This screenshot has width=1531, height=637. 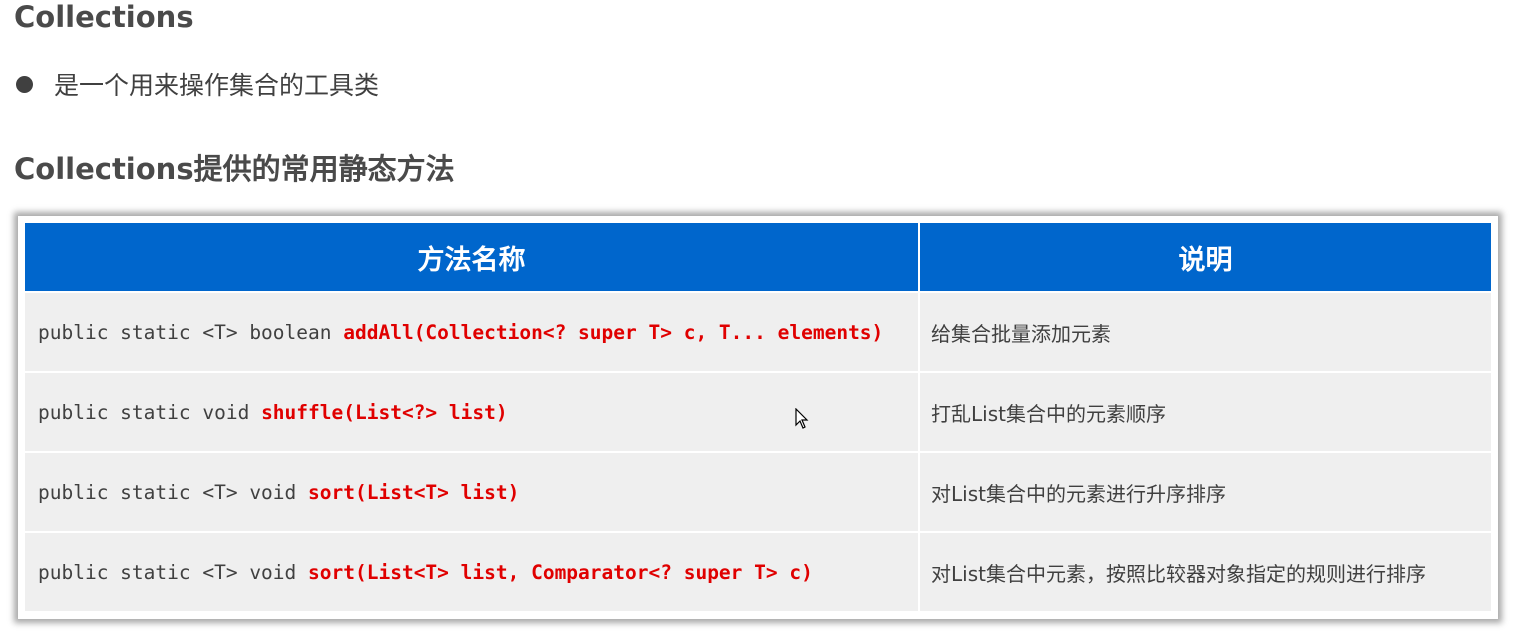 I want to click on section-title: Collections提供的常用静态方法, so click(x=234, y=169).